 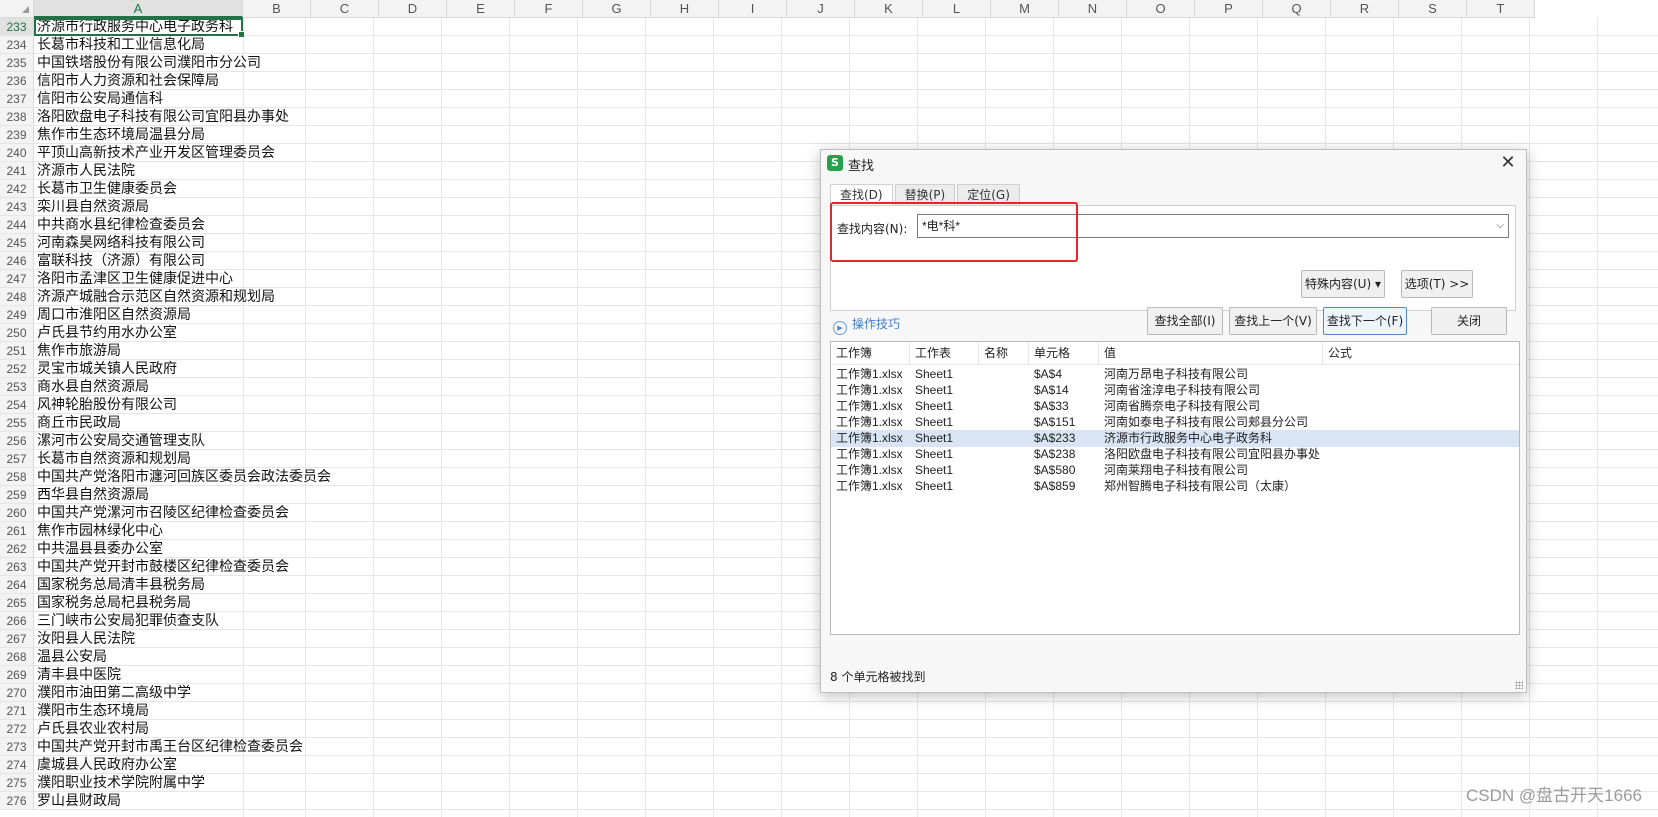 I want to click on find-input: *电*科* ⌵, so click(x=1213, y=226).